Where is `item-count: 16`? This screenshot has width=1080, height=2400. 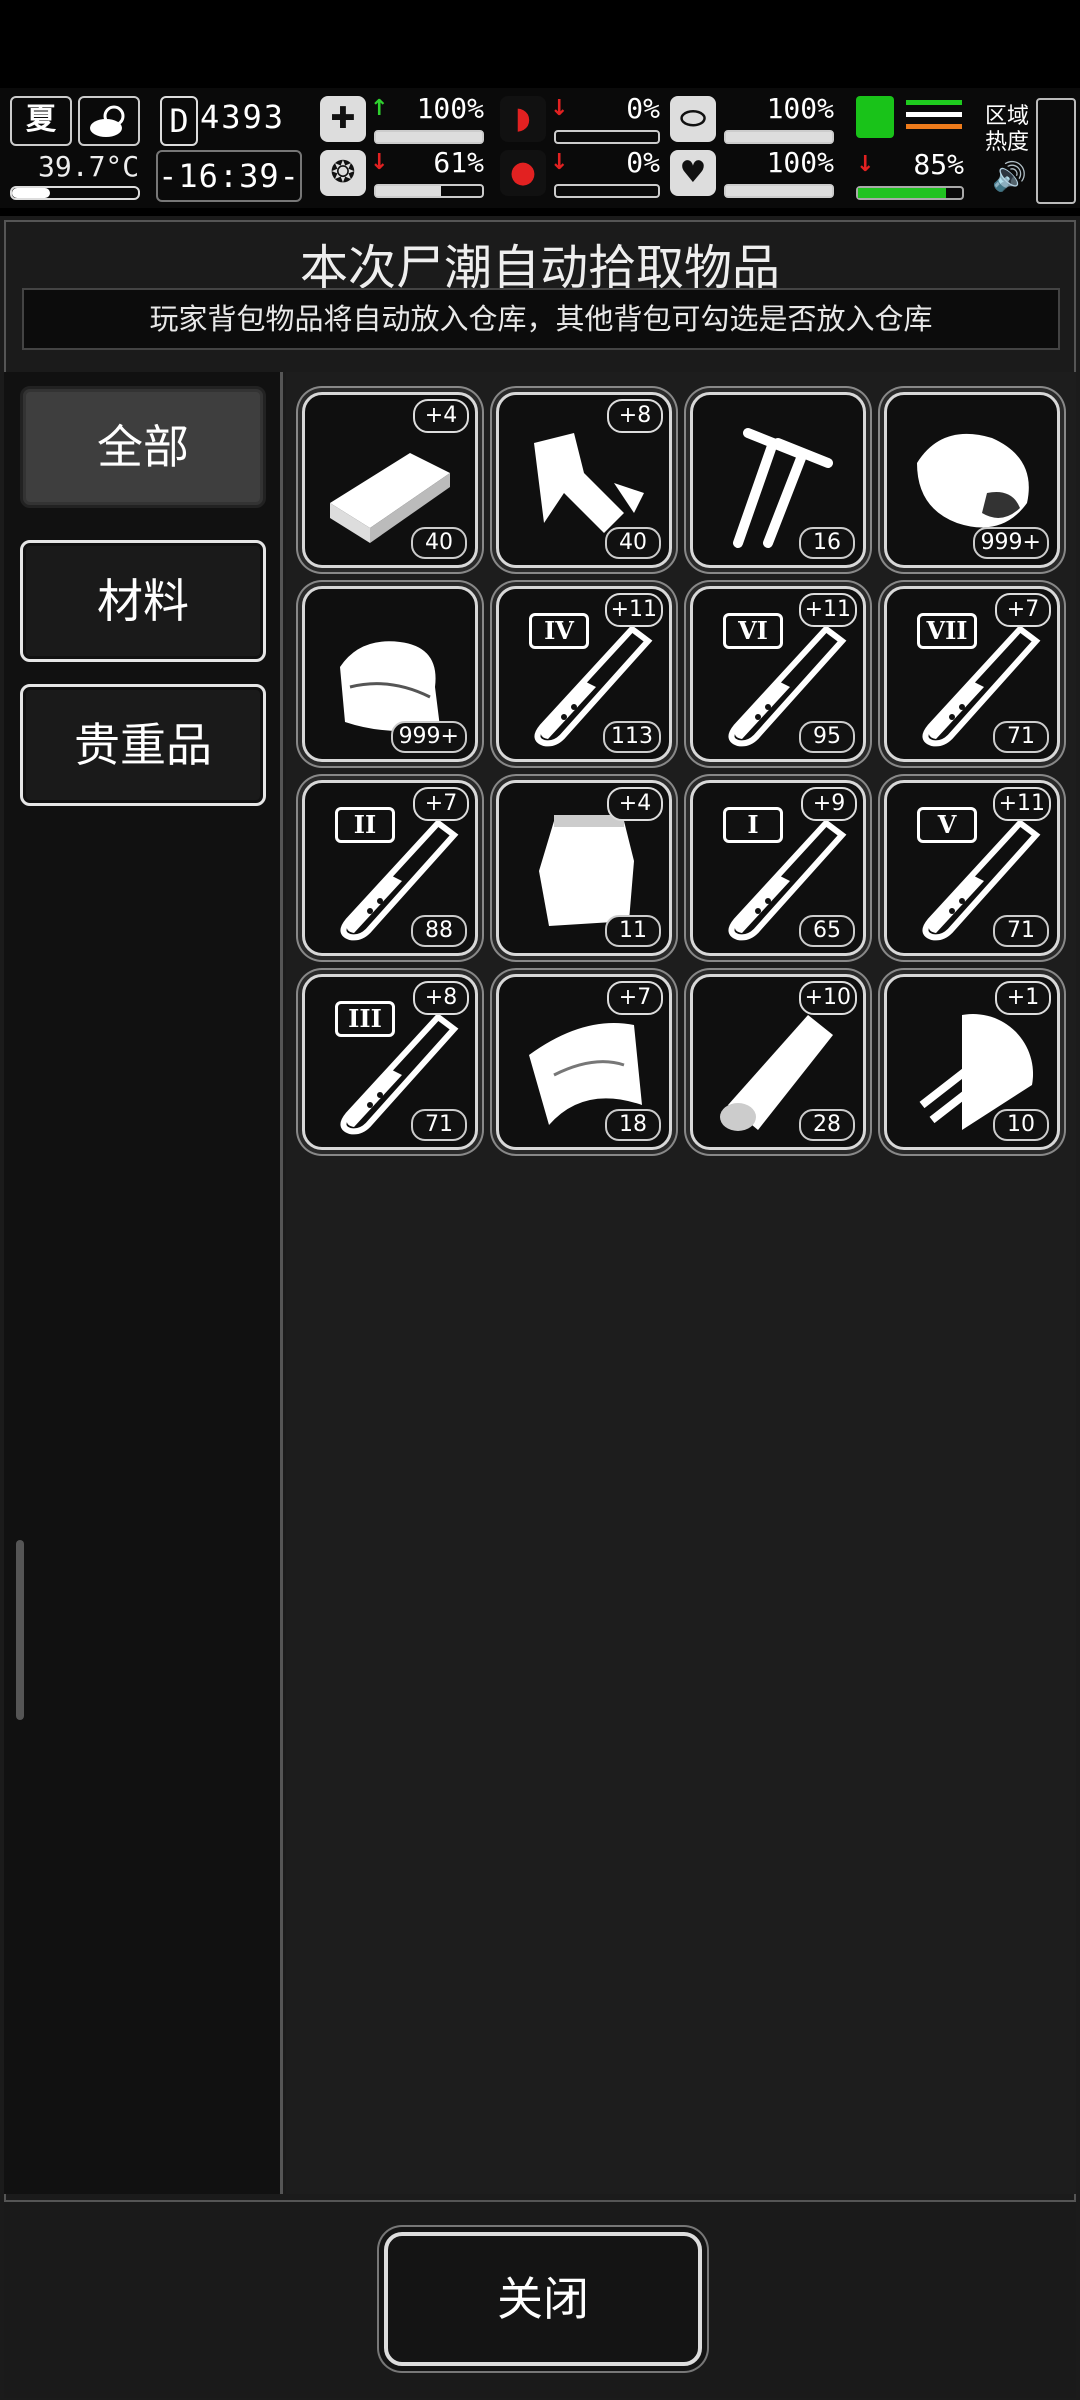 item-count: 16 is located at coordinates (827, 543).